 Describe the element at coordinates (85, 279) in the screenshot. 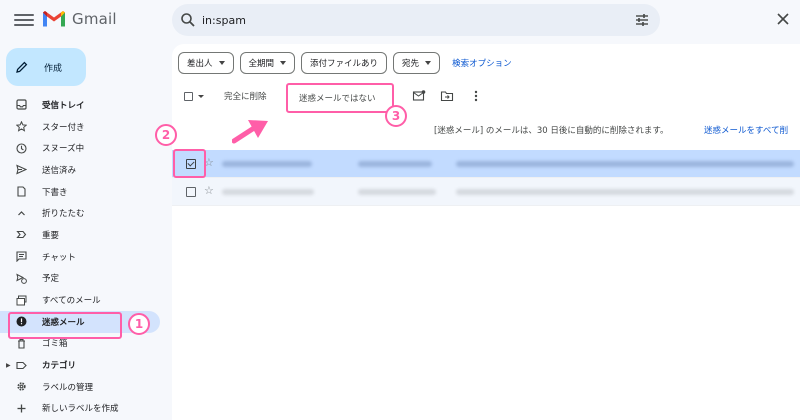

I see `sidebar-item-scheduled: 予定` at that location.